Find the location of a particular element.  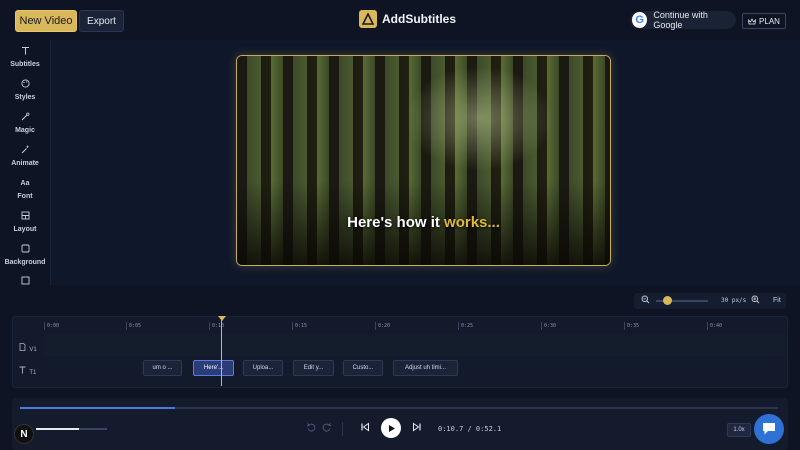

playhead-handle is located at coordinates (222, 318).